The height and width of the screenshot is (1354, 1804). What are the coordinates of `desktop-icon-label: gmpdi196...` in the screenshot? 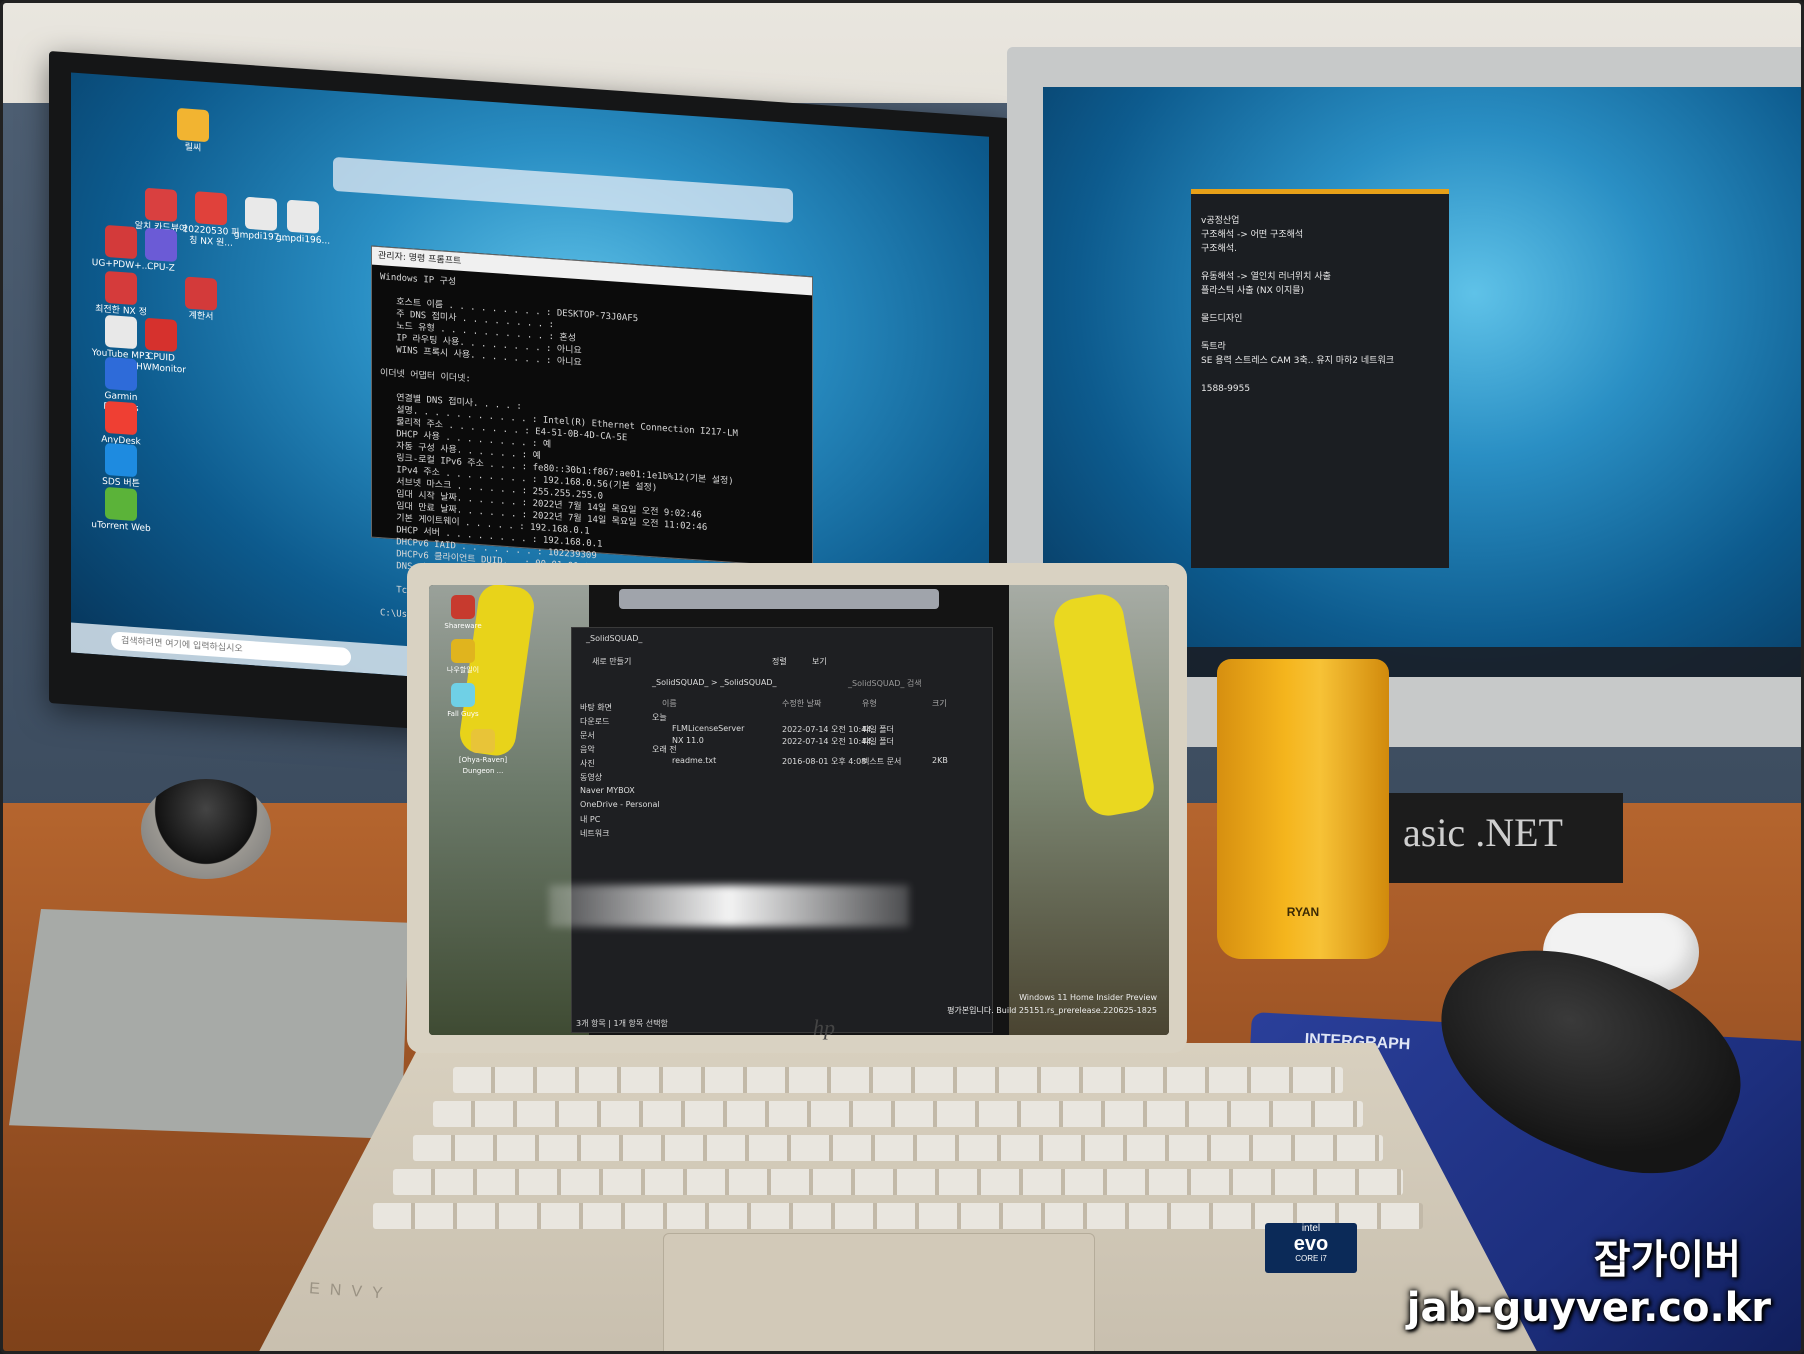 It's located at (303, 239).